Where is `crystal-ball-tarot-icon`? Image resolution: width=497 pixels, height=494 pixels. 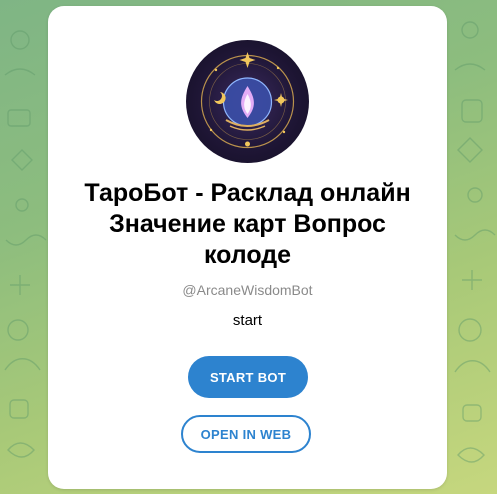
crystal-ball-tarot-icon is located at coordinates (247, 100).